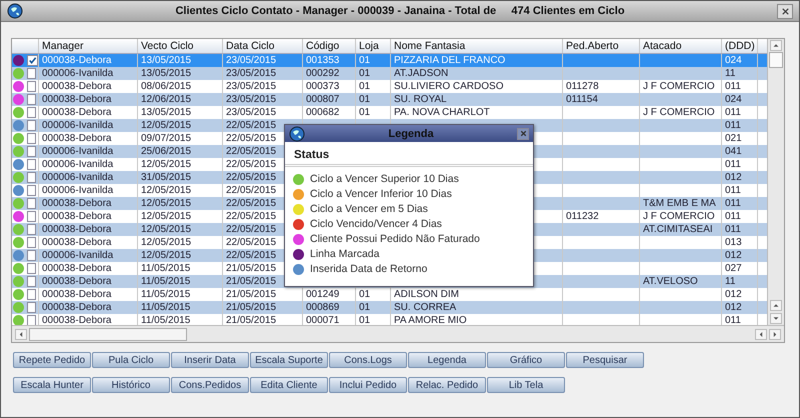 The height and width of the screenshot is (418, 800). I want to click on table-cell: 027, so click(733, 268).